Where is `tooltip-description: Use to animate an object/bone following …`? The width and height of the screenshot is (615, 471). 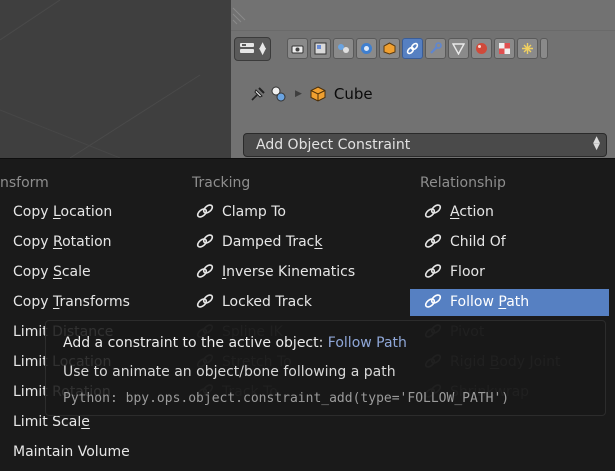
tooltip-description: Use to animate an object/bone following … is located at coordinates (229, 372).